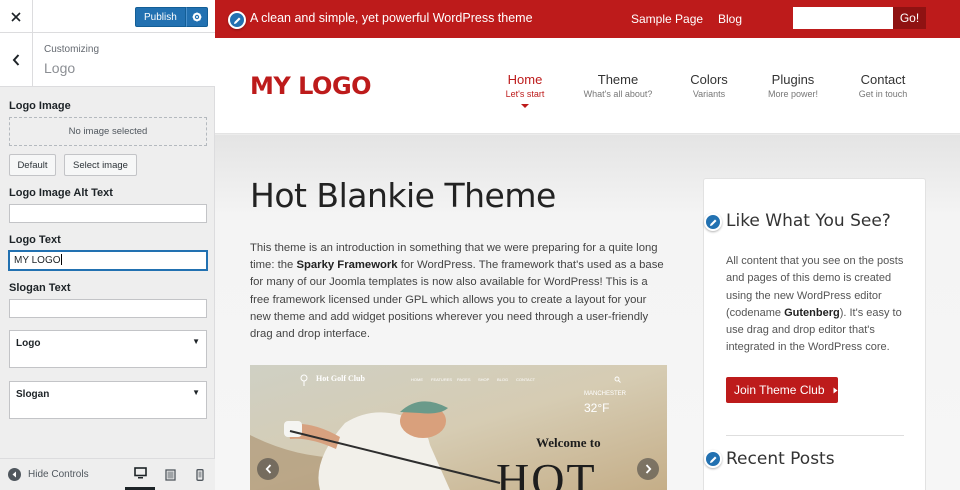 This screenshot has height=490, width=960. Describe the element at coordinates (37, 260) in the screenshot. I see `logo-text-value: MY LOGO` at that location.